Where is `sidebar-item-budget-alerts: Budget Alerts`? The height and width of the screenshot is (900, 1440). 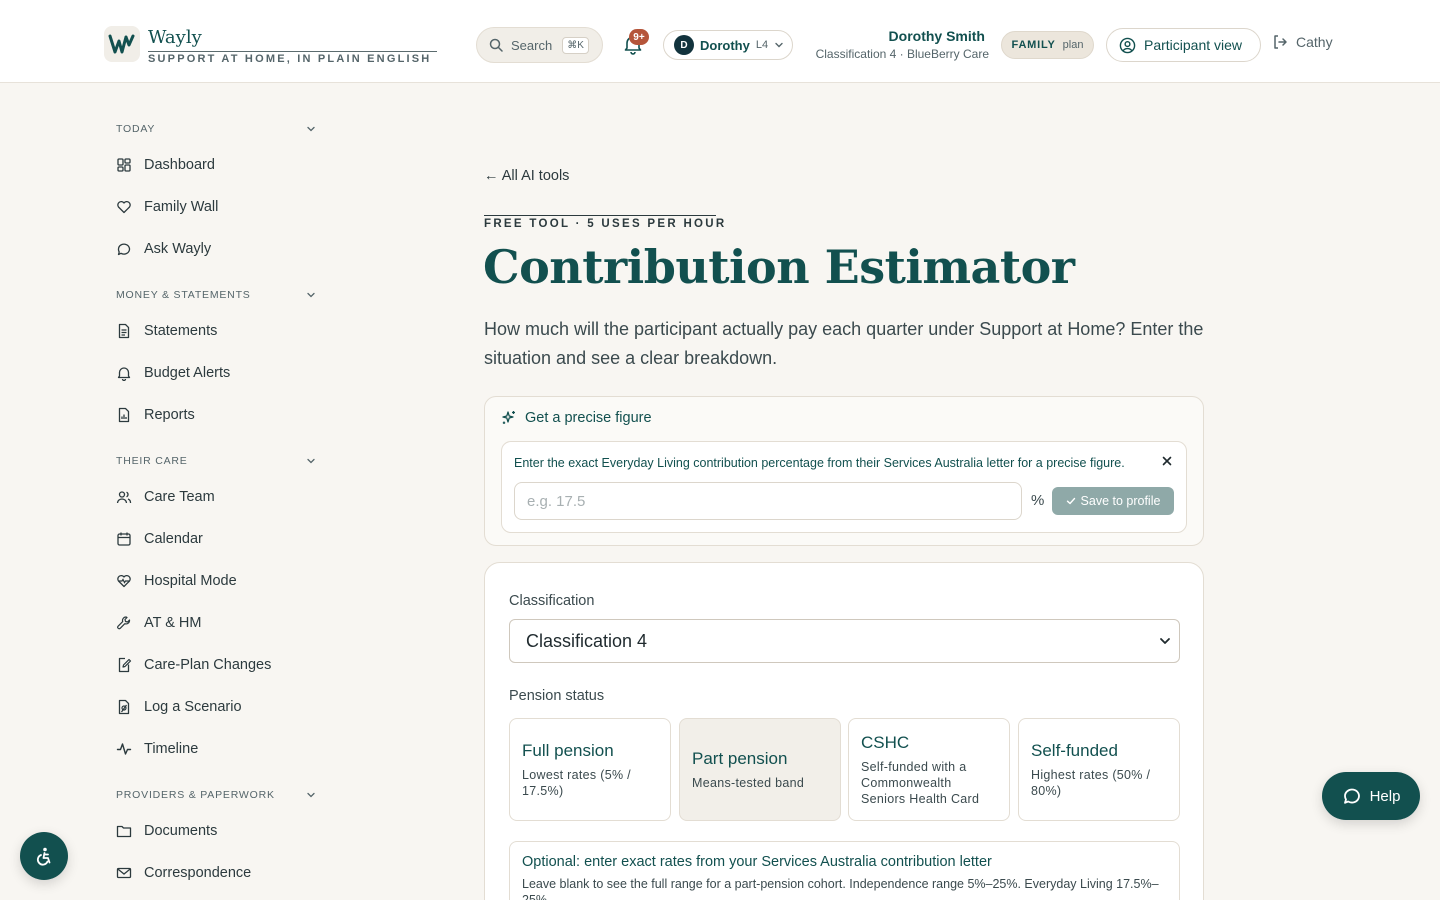 sidebar-item-budget-alerts: Budget Alerts is located at coordinates (215, 373).